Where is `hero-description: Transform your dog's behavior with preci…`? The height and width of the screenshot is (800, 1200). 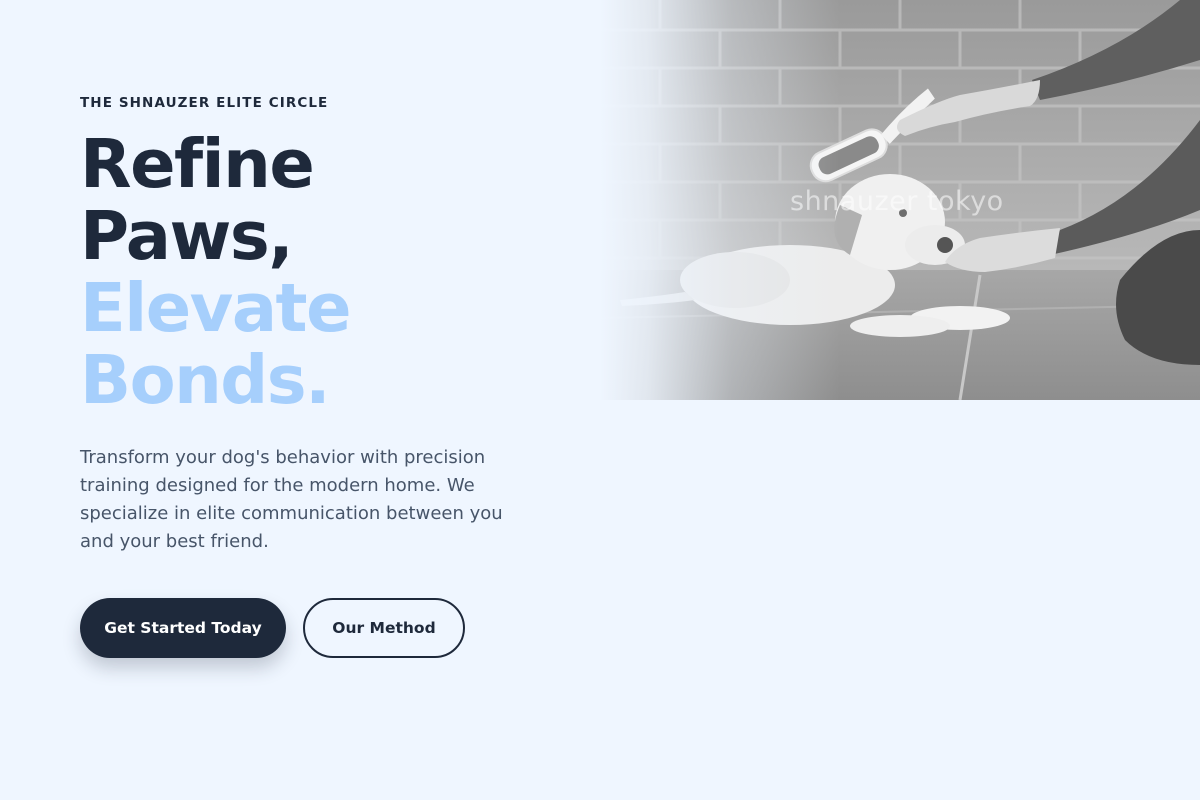
hero-description: Transform your dog's behavior with preci… is located at coordinates (291, 499).